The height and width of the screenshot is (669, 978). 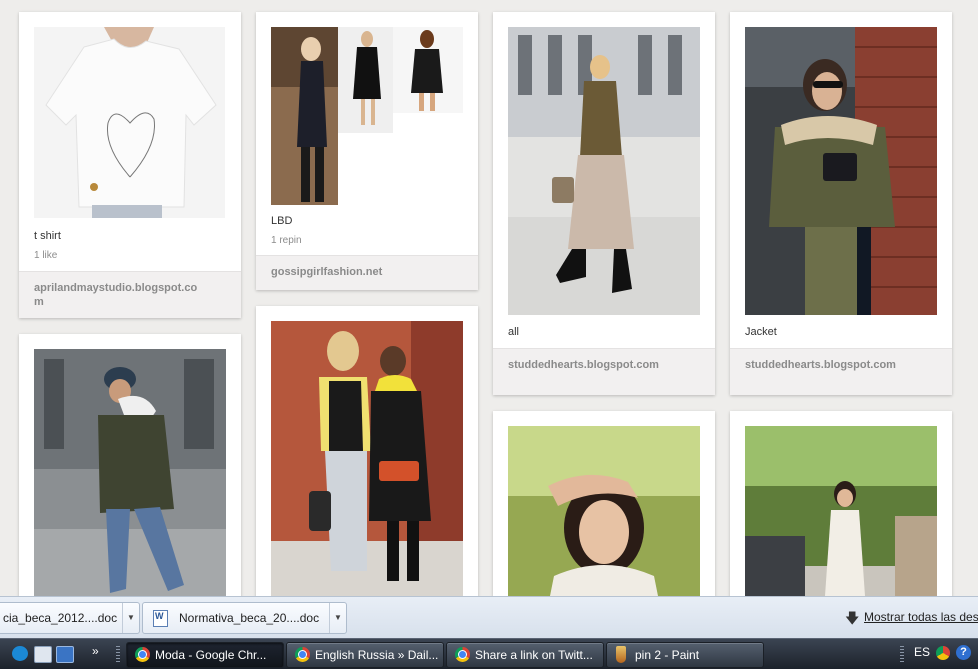 I want to click on pin-photo-tshirt, so click(x=129, y=122).